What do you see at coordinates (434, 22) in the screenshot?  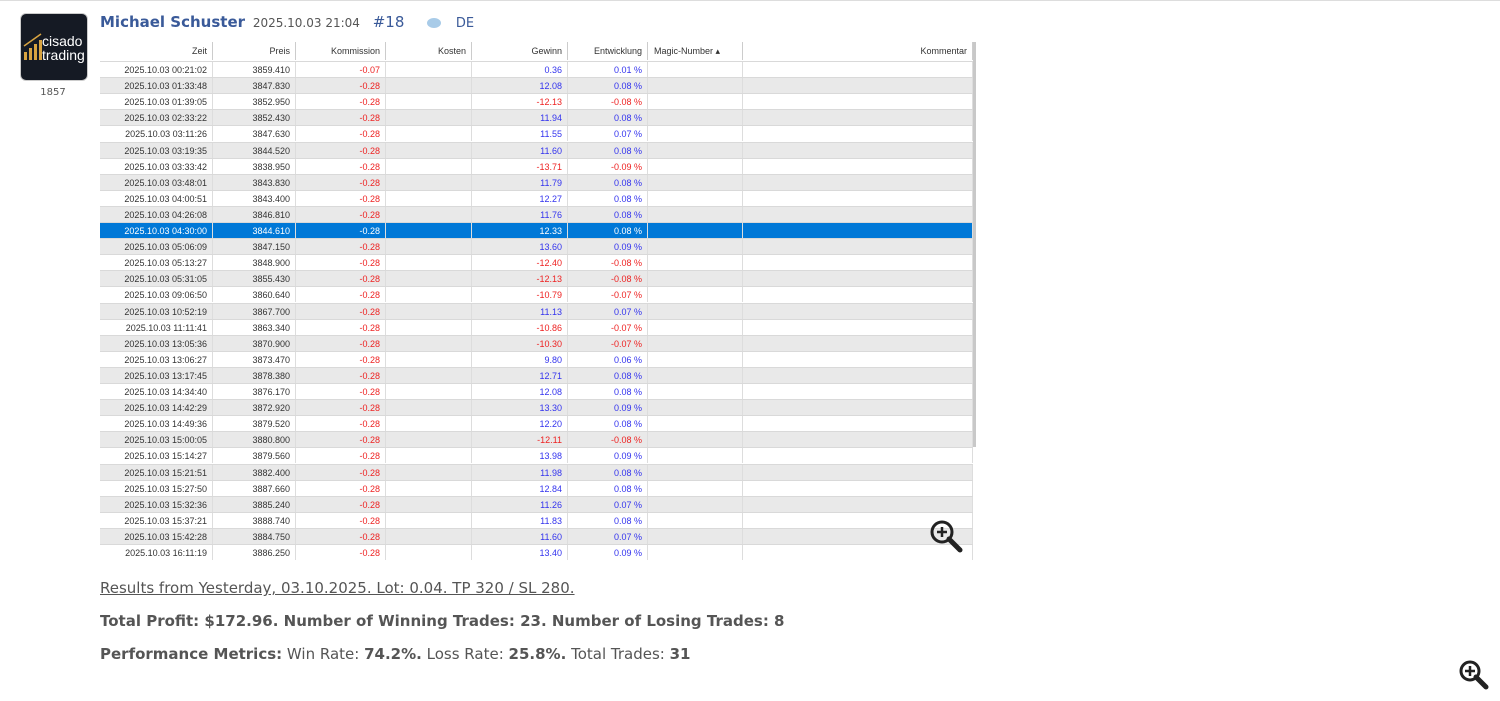 I see `comment-bubble-icon` at bounding box center [434, 22].